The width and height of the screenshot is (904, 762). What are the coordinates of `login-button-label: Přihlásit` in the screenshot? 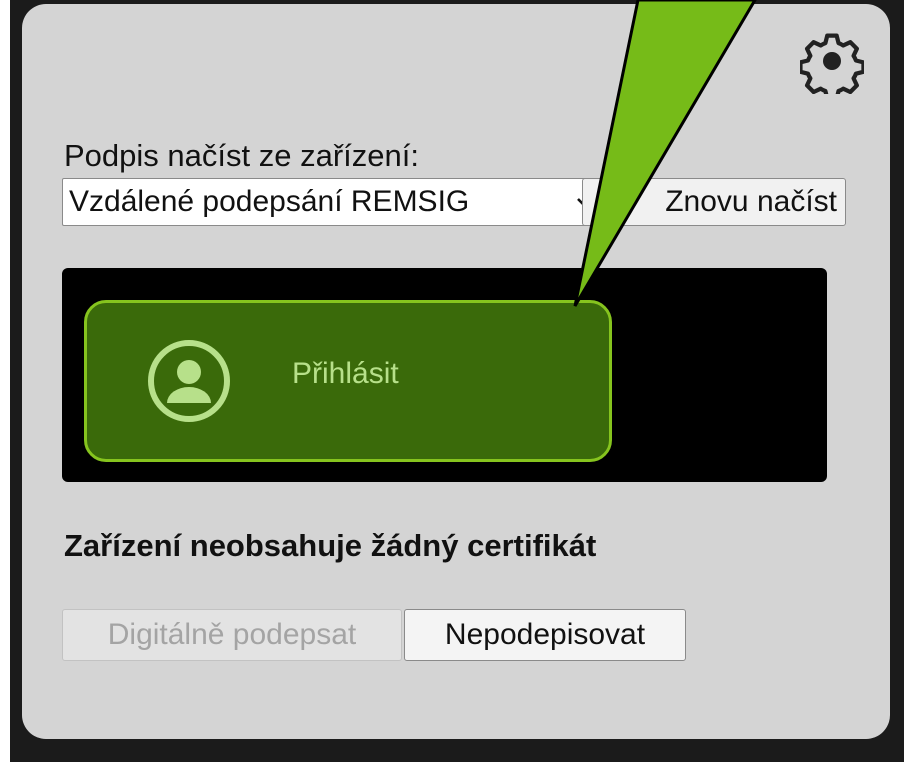 It's located at (345, 373).